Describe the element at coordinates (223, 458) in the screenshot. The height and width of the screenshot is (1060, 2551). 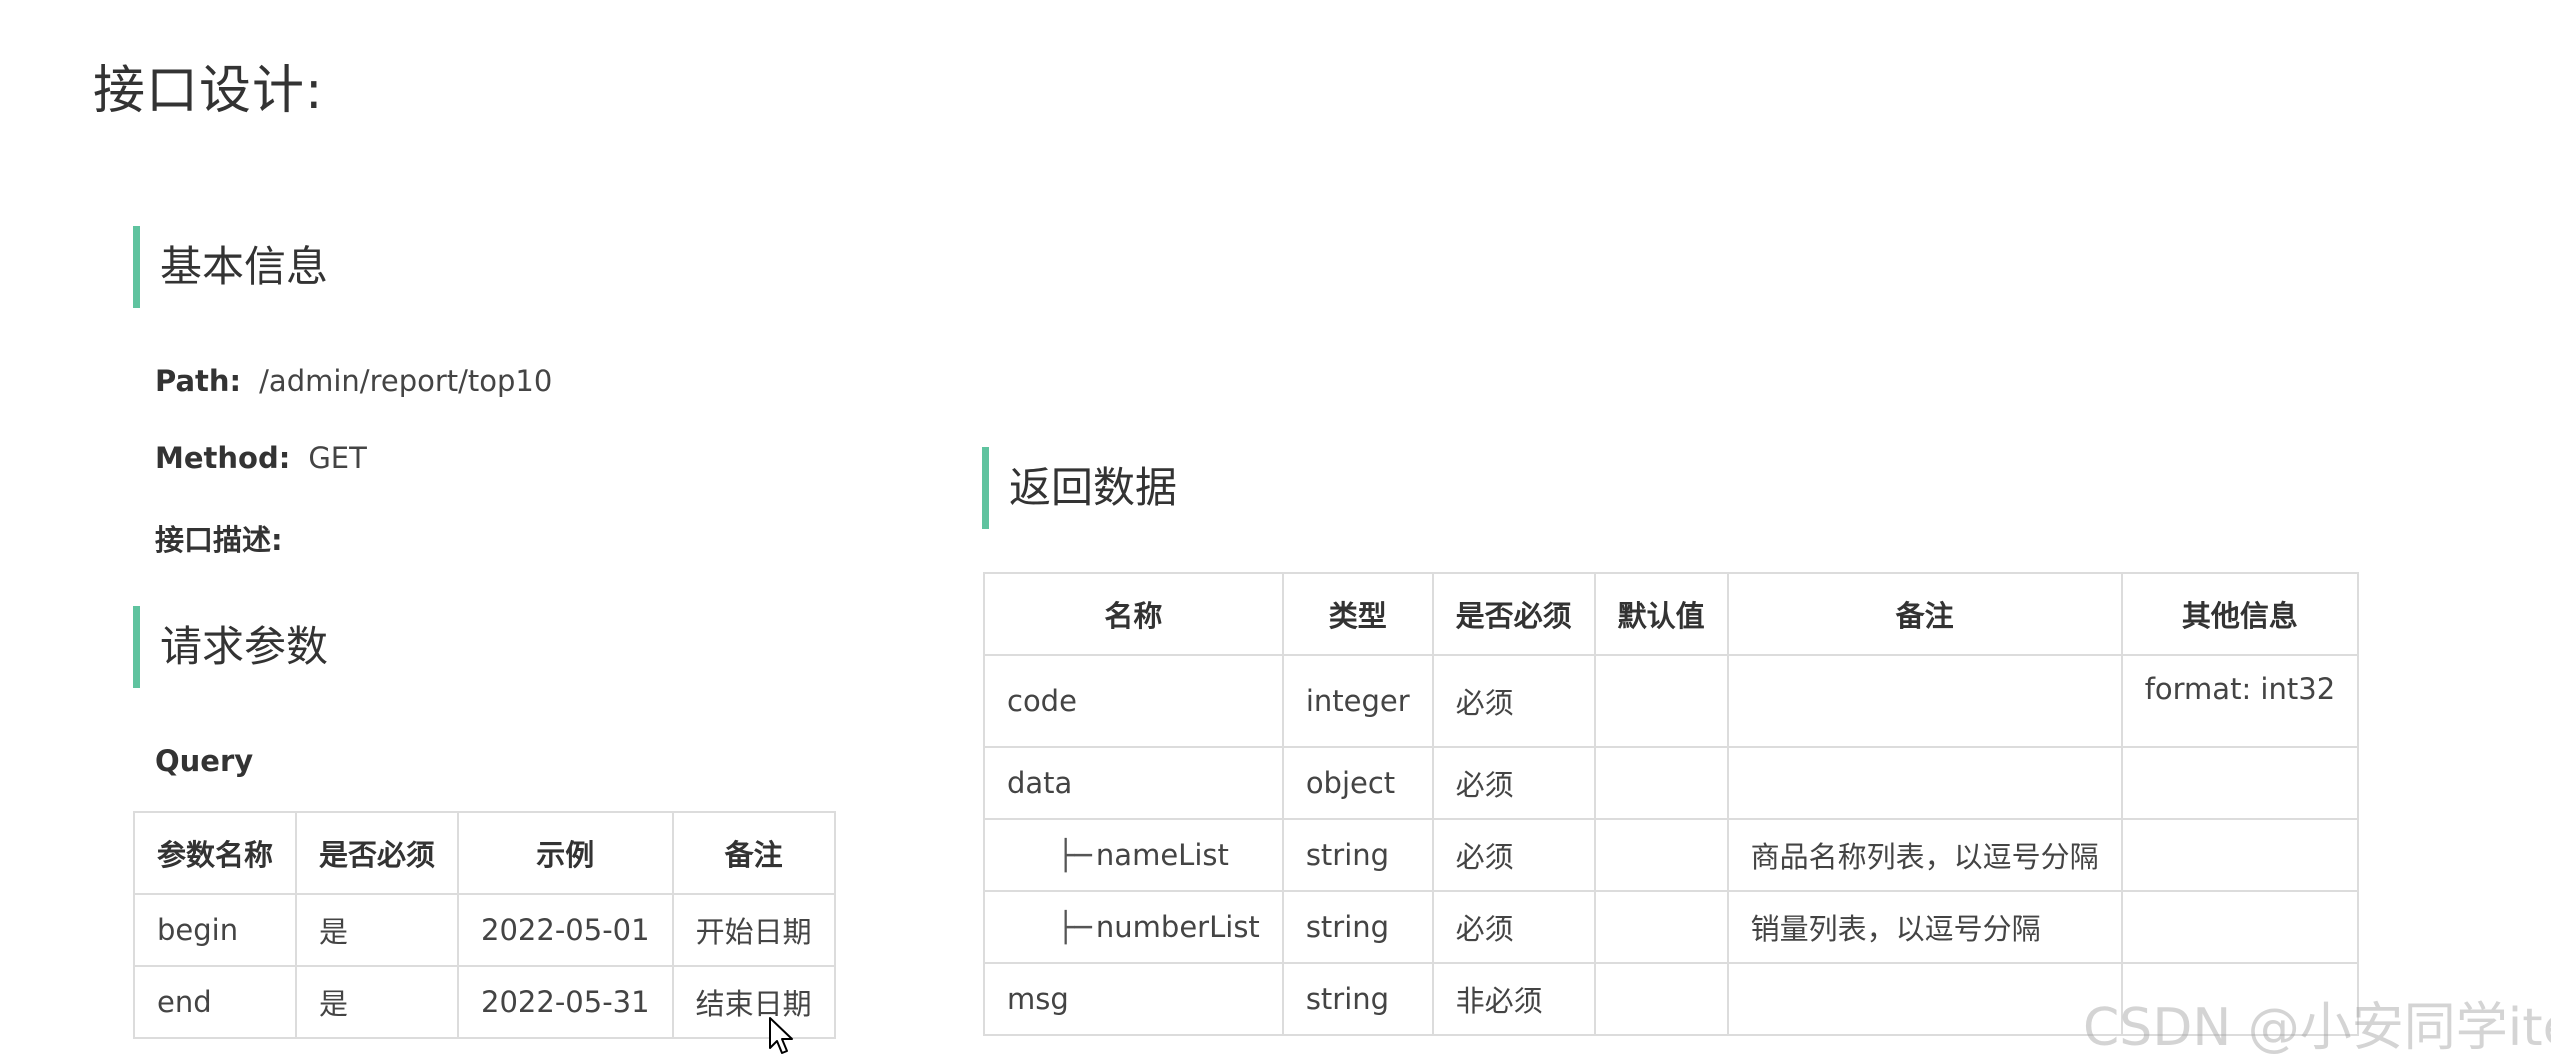
I see `method-label: Method:` at that location.